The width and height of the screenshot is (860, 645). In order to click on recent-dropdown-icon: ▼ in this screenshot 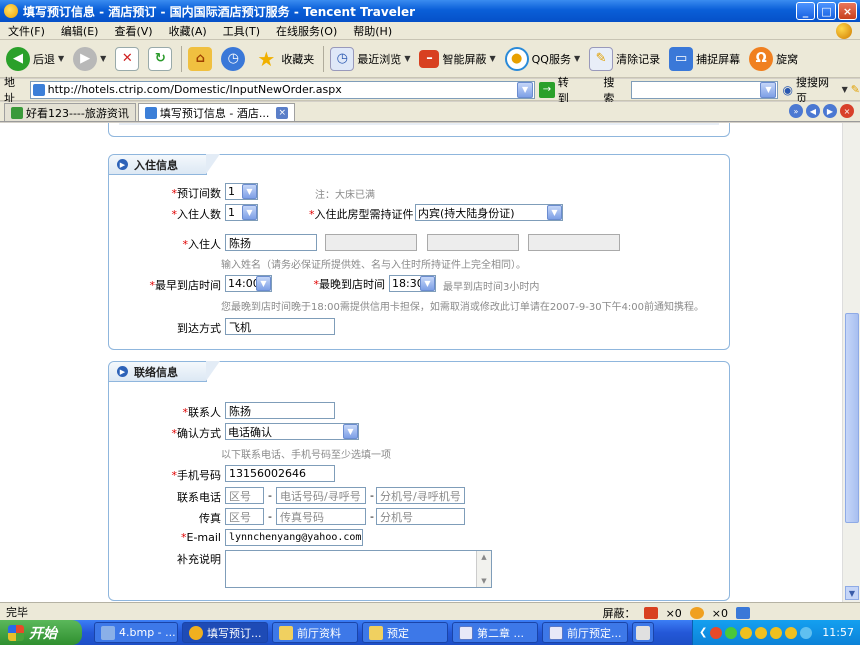, I will do `click(407, 58)`.